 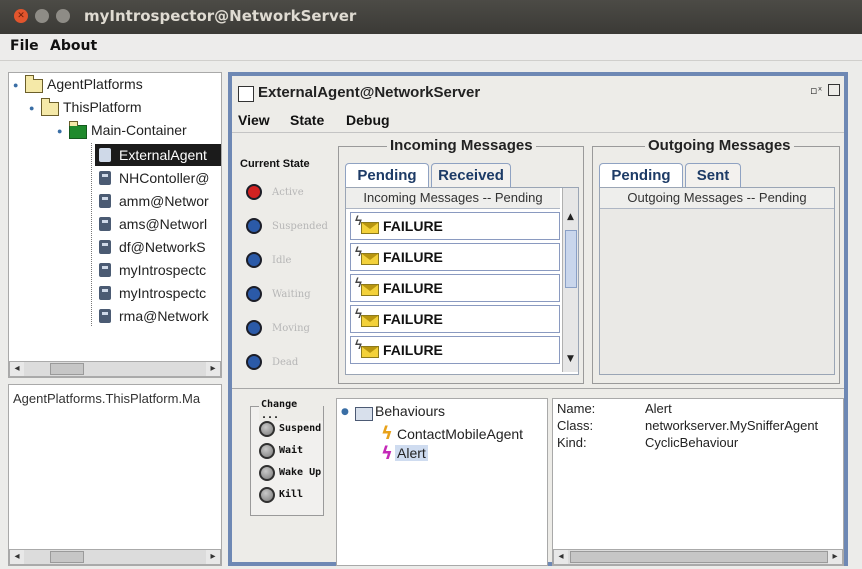 What do you see at coordinates (471, 175) in the screenshot?
I see `tab-incoming-received: Received` at bounding box center [471, 175].